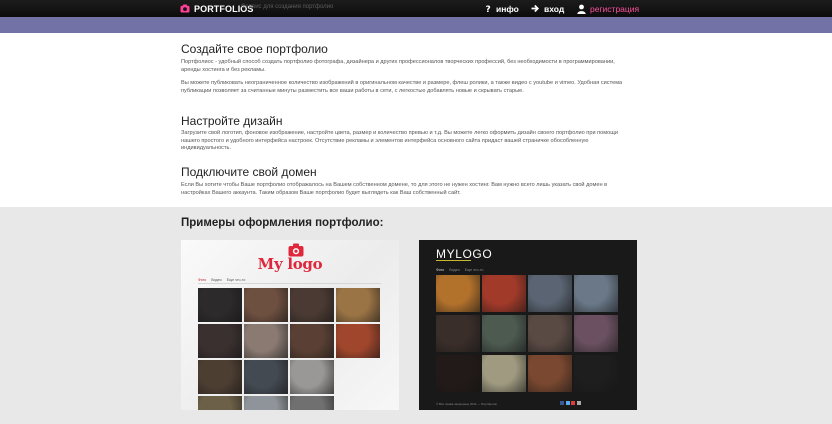  I want to click on example-portfolio-light: My logo Фото Видео Еще что-то, so click(290, 325).